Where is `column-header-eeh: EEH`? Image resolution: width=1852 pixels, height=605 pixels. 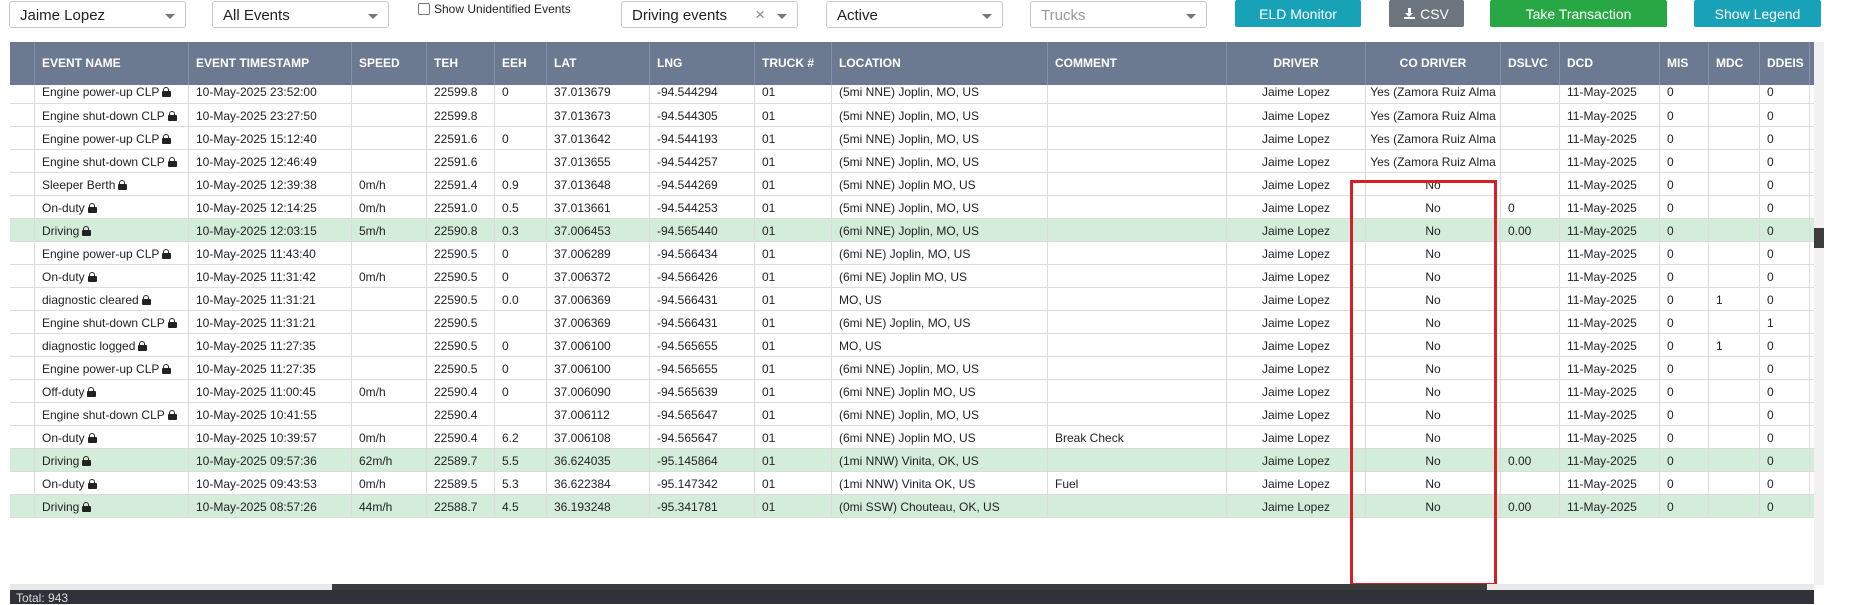
column-header-eeh: EEH is located at coordinates (521, 63).